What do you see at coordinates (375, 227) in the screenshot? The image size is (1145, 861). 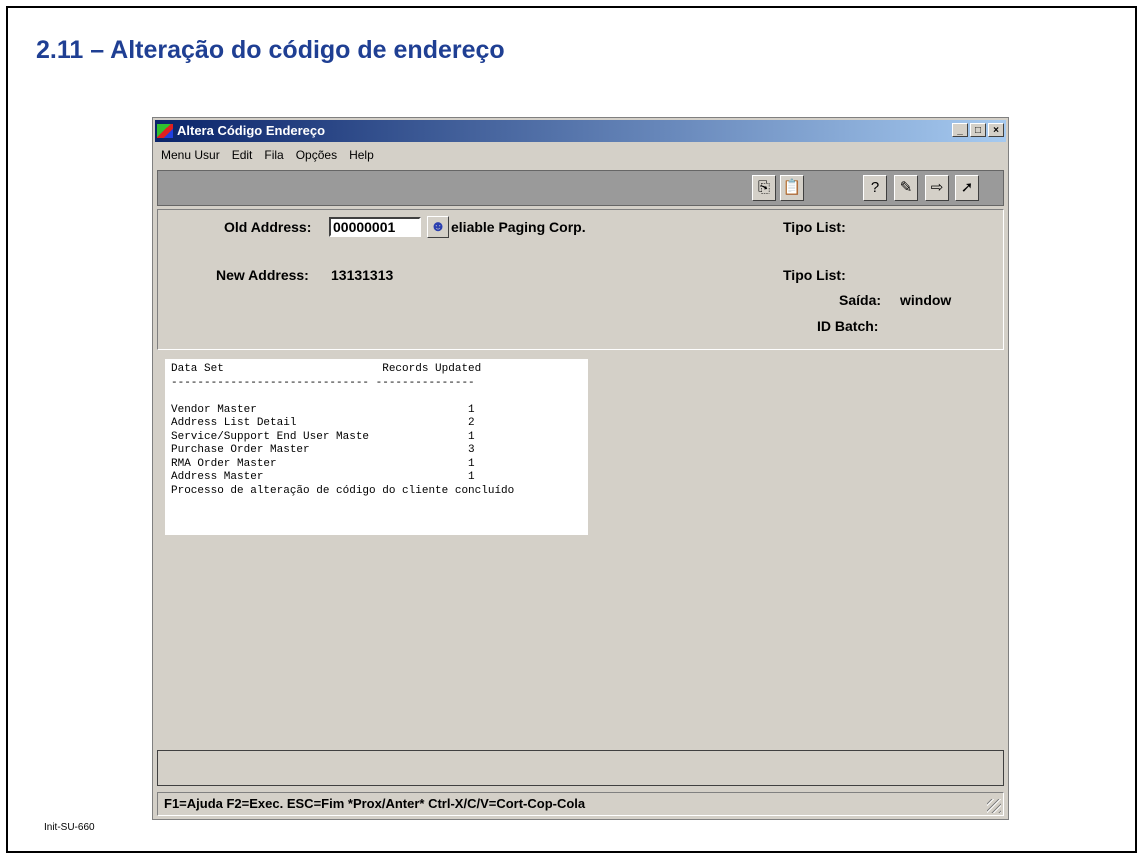 I see `old-address-input: 00000001` at bounding box center [375, 227].